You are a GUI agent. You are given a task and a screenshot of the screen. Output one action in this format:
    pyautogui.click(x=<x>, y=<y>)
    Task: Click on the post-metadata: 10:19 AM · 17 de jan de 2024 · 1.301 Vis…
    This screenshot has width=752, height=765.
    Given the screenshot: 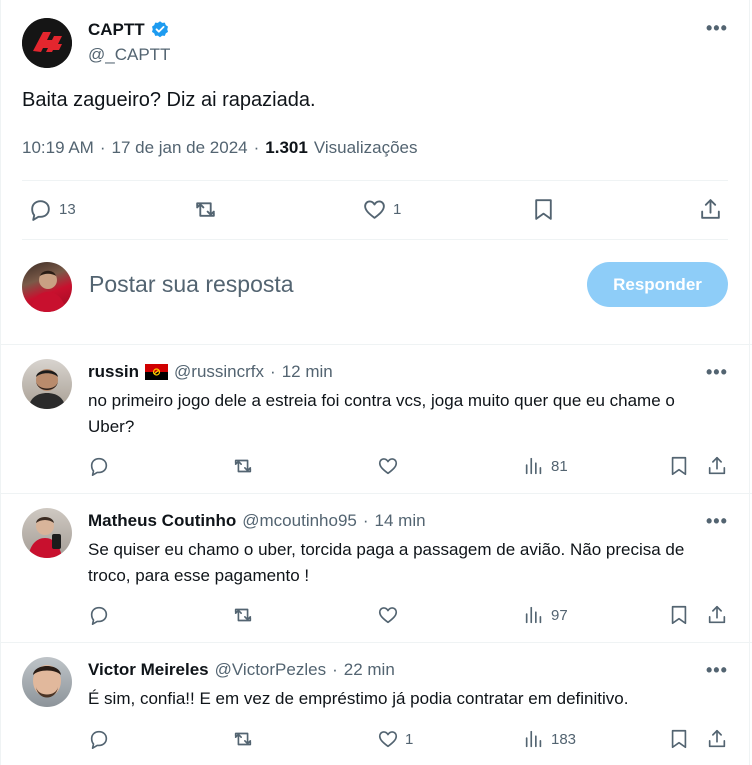 What is the action you would take?
    pyautogui.click(x=219, y=148)
    